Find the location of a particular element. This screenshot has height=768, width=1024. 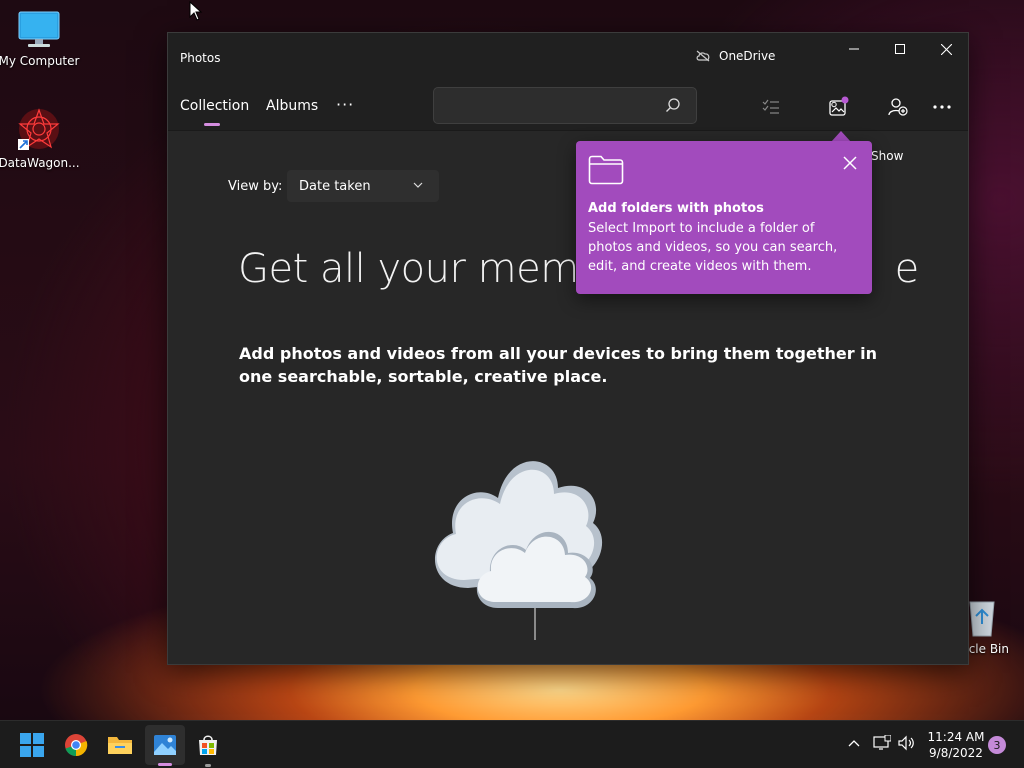

import-button is located at coordinates (839, 107).